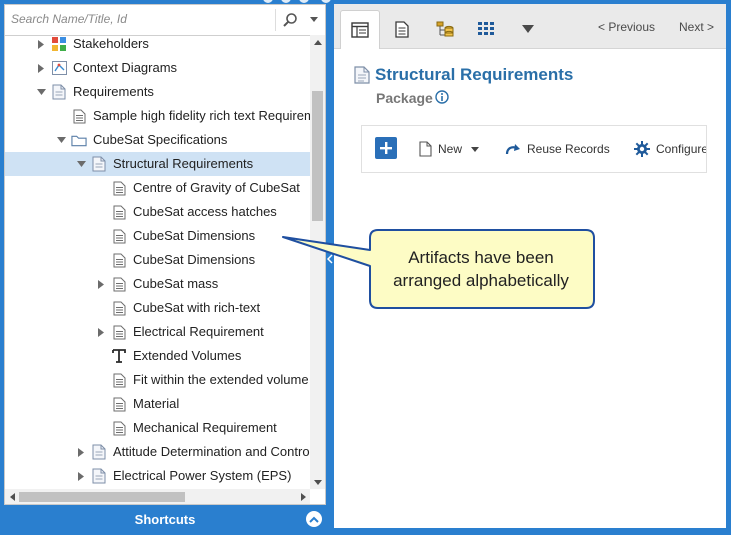 The image size is (731, 535). I want to click on callout-line-2: arranged alphabetically, so click(481, 280).